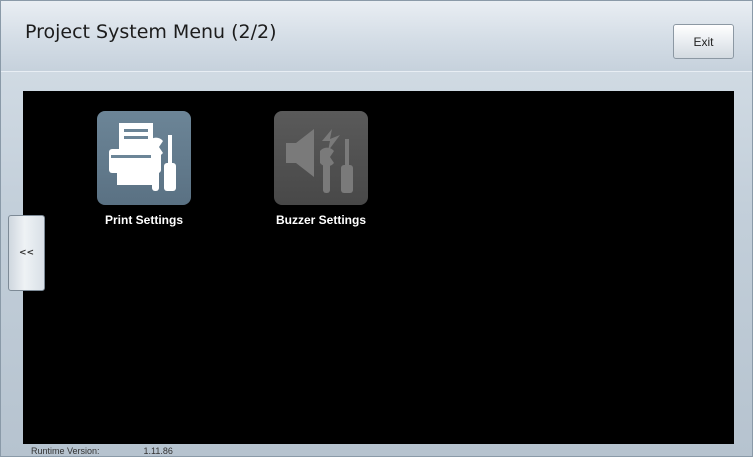 Image resolution: width=753 pixels, height=457 pixels. I want to click on previous-page-button: <<, so click(26, 253).